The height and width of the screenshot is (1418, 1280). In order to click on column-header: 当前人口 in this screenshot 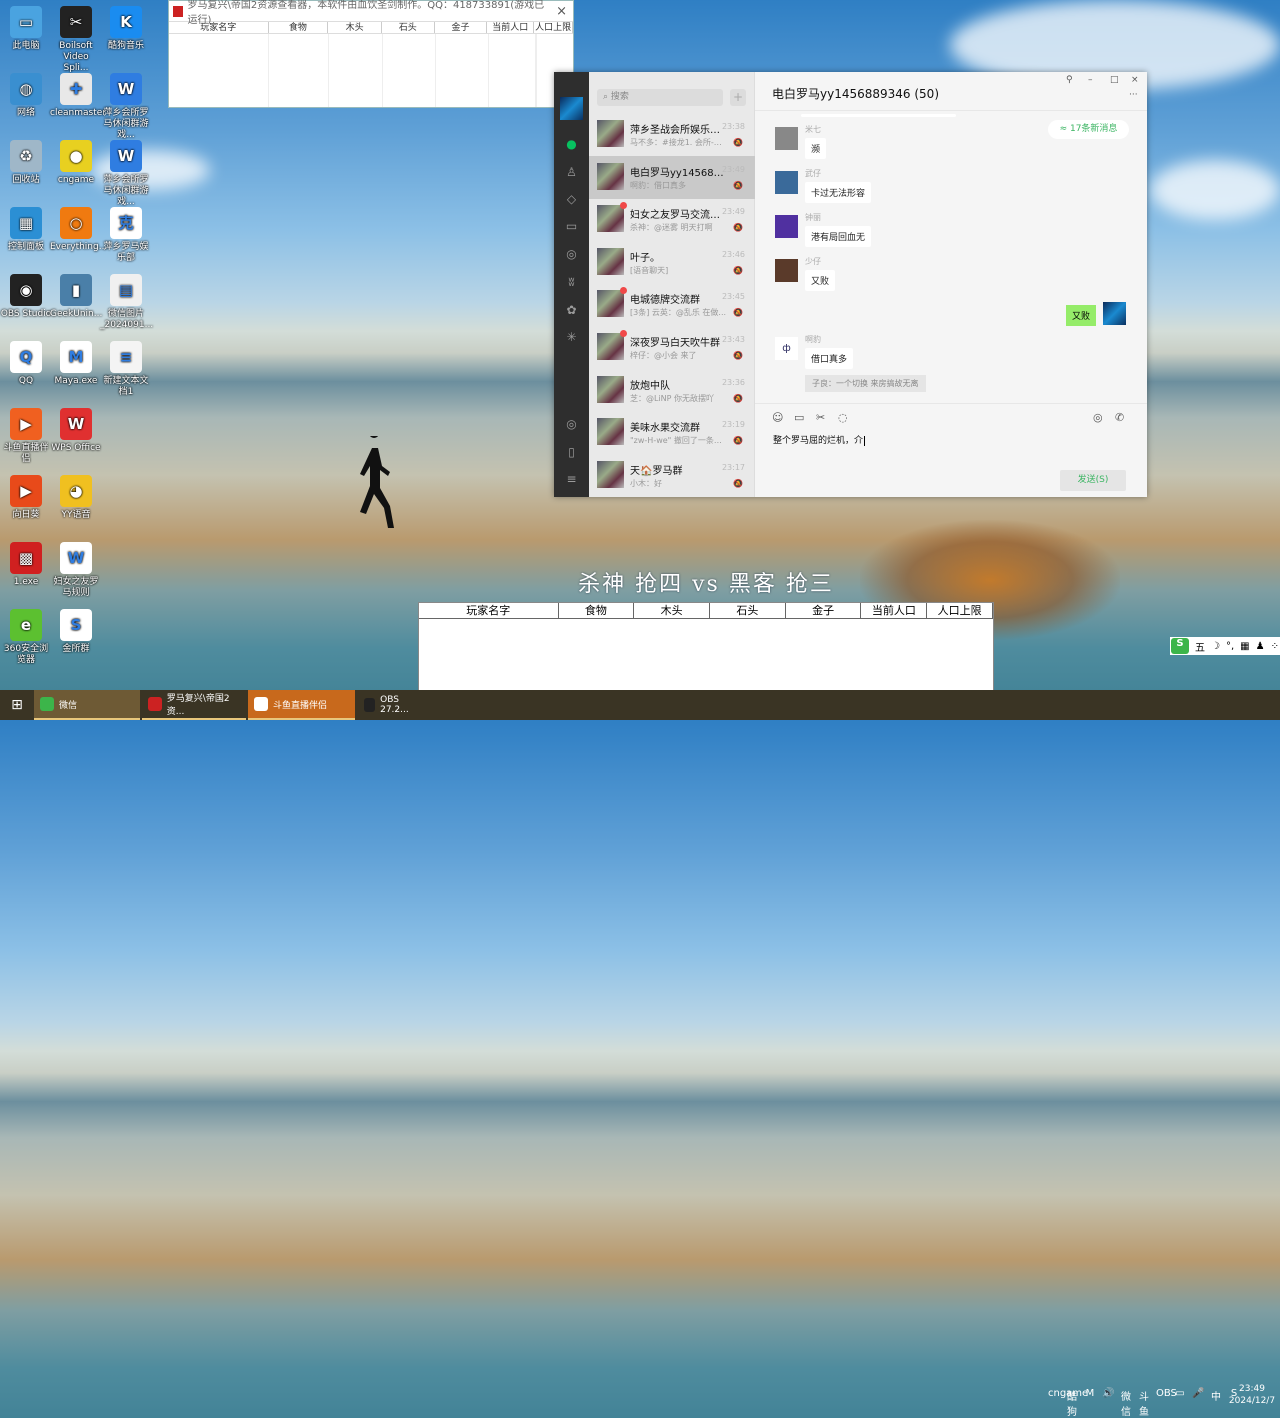, I will do `click(511, 27)`.